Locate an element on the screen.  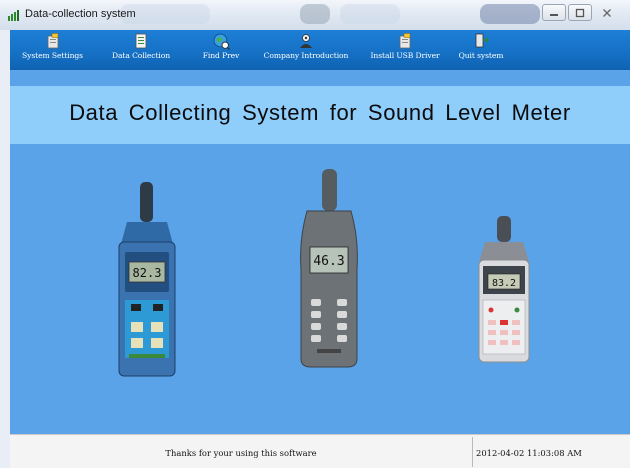
install-doc-icon is located at coordinates (405, 41).